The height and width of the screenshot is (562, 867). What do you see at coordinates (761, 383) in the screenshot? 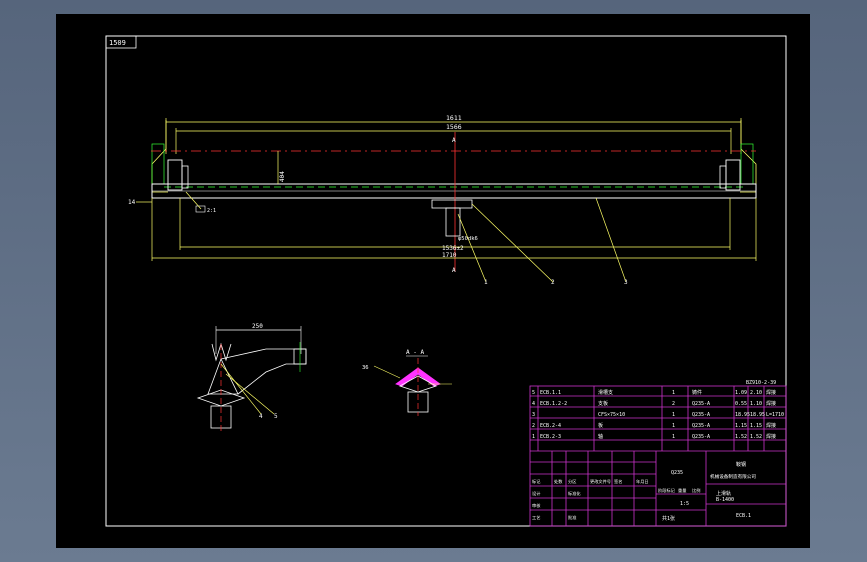
I see `drawing-number: BZ910-2-39` at bounding box center [761, 383].